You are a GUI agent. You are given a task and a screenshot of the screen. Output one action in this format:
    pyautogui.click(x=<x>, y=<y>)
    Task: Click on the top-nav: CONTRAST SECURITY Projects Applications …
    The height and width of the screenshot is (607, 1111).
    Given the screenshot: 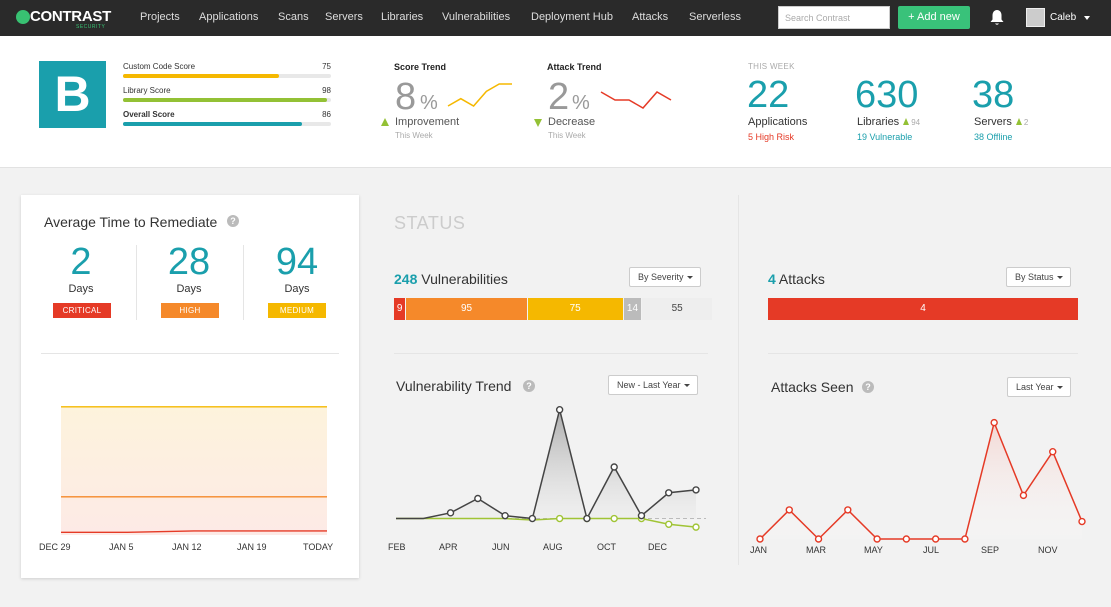 What is the action you would take?
    pyautogui.click(x=555, y=18)
    